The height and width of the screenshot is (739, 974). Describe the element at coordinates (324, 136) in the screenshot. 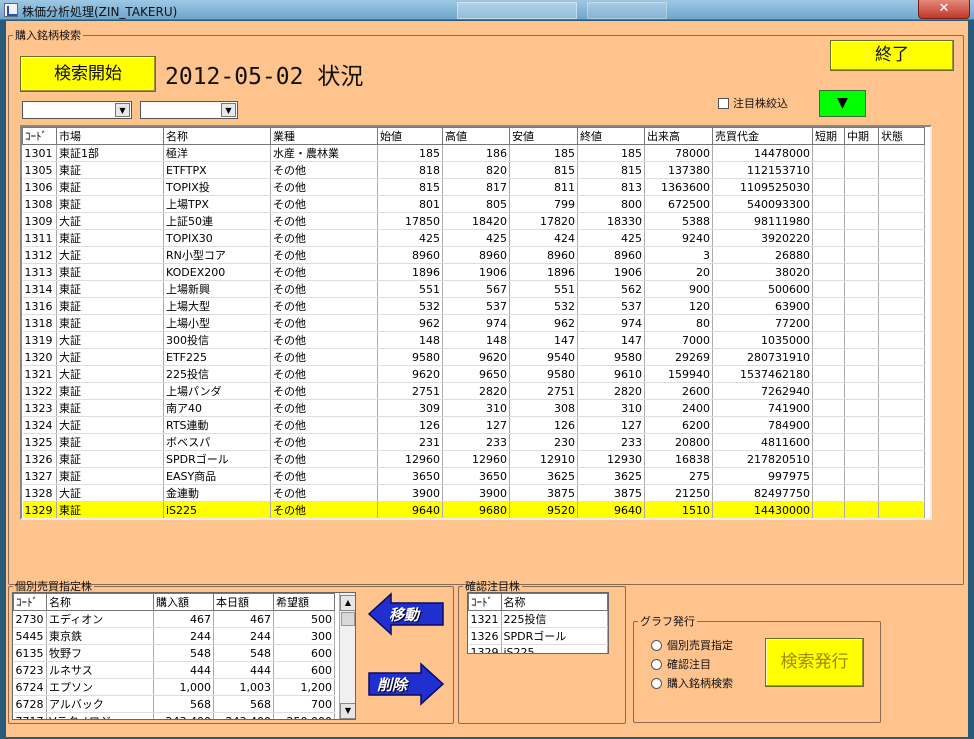

I see `column-header: 業種` at that location.